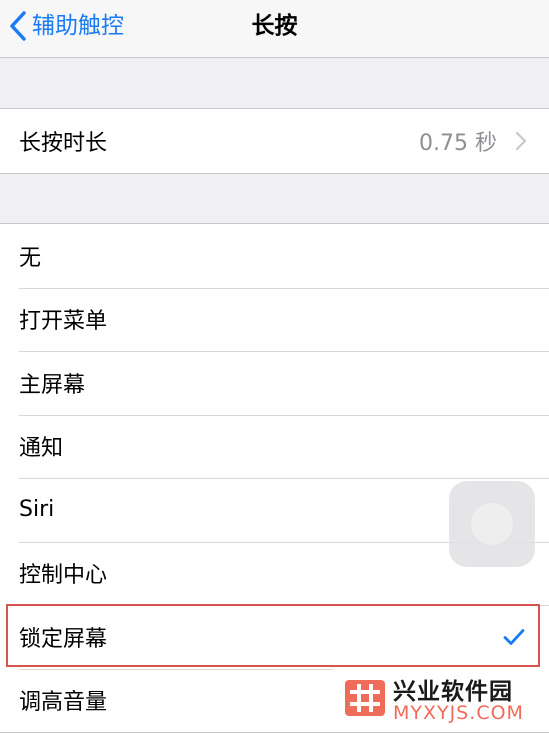 The image size is (549, 733). Describe the element at coordinates (63, 322) in the screenshot. I see `action-label: 打开菜单` at that location.